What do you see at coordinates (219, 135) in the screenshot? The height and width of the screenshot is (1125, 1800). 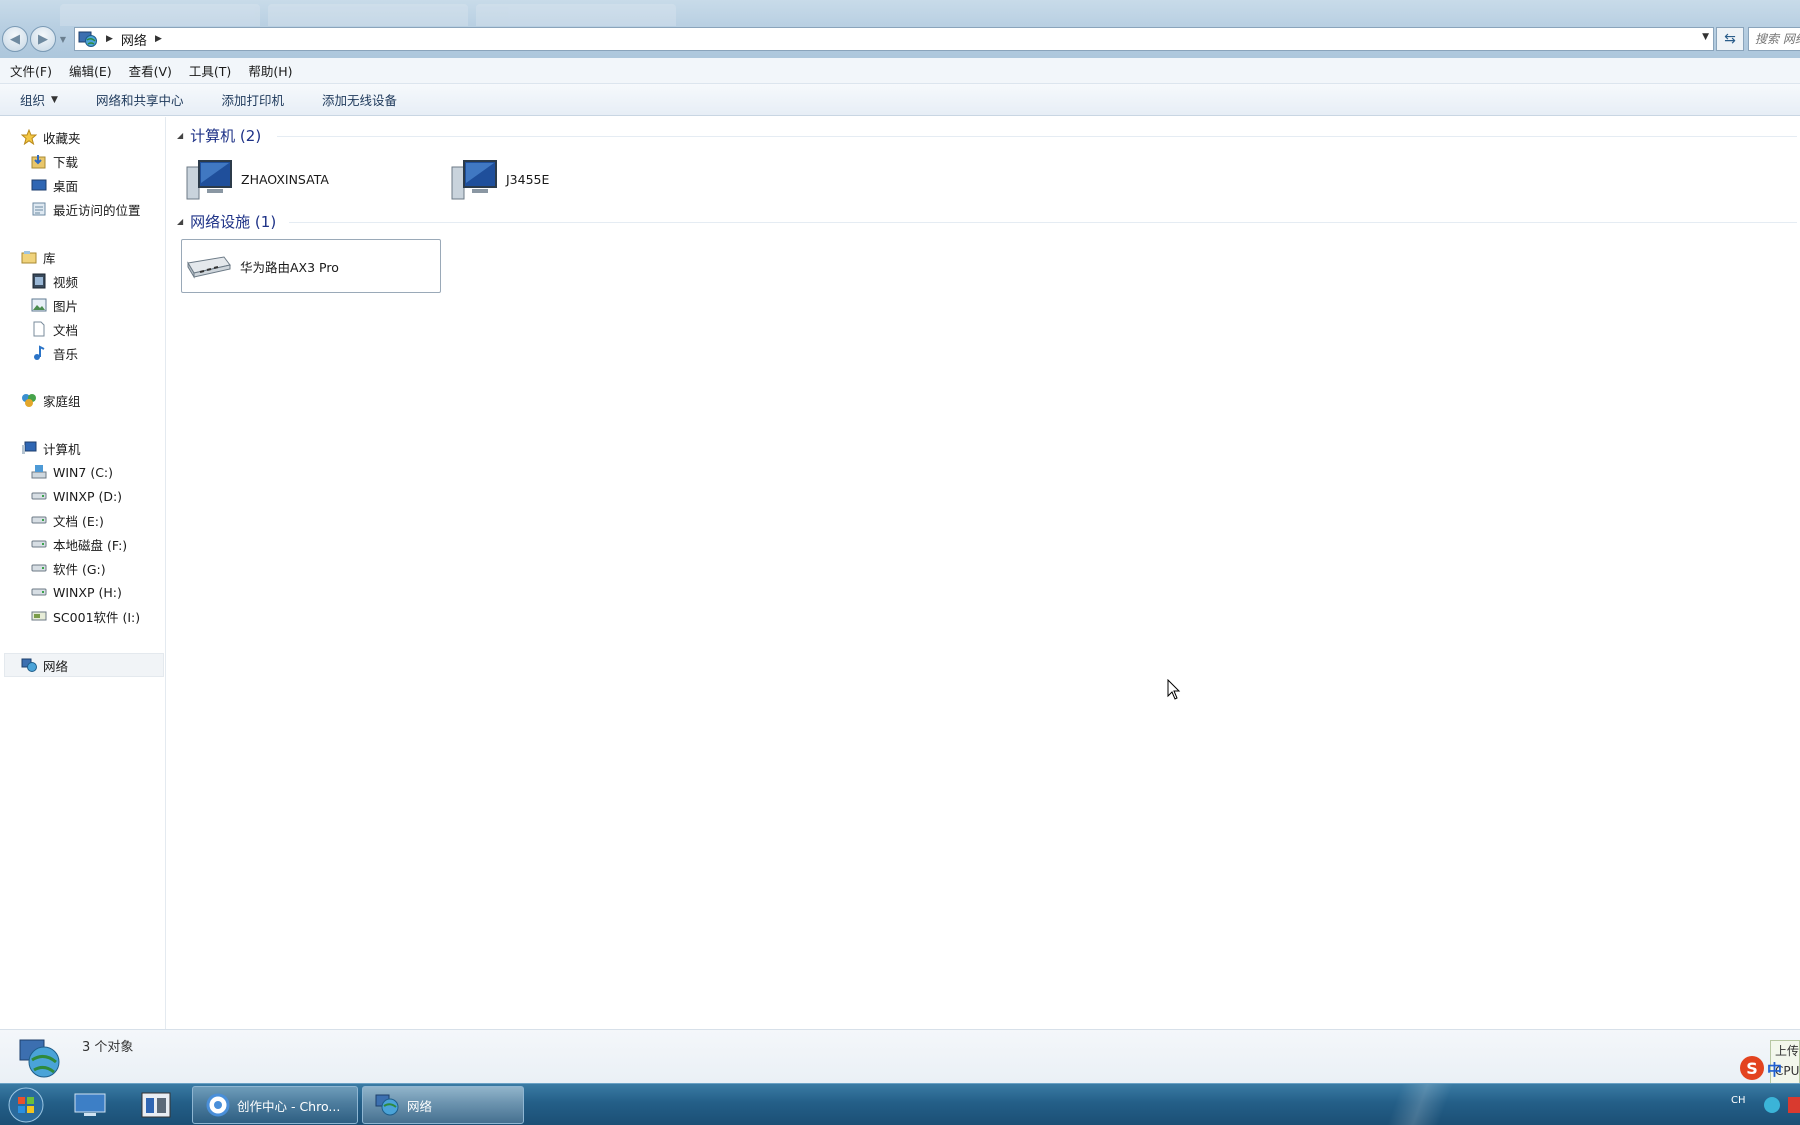 I see `group-header-computers: ◢ 计算机 (2)` at bounding box center [219, 135].